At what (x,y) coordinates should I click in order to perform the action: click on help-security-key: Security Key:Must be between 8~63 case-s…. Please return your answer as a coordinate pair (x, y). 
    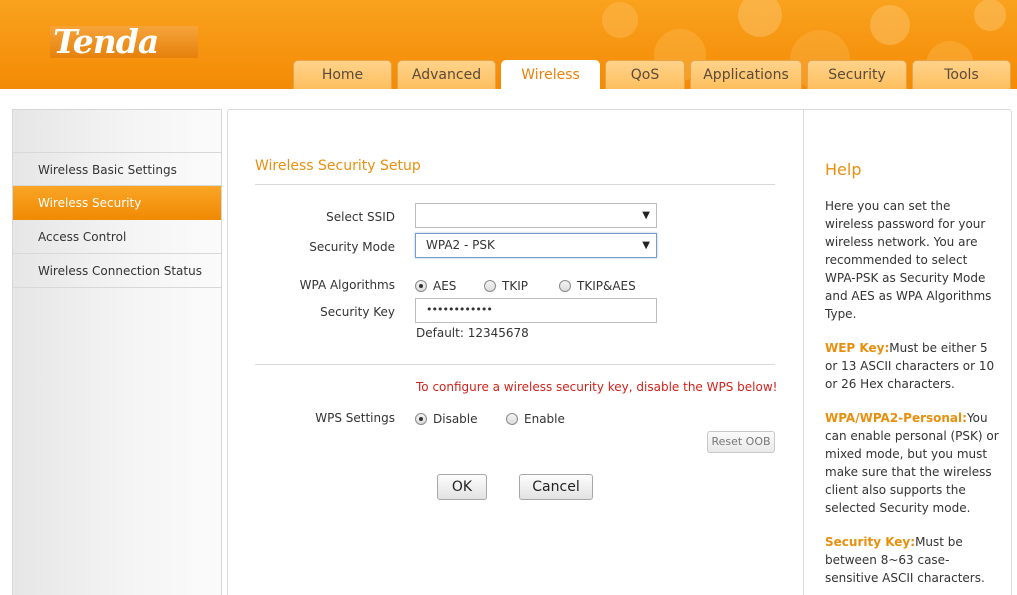
    Looking at the image, I should click on (912, 560).